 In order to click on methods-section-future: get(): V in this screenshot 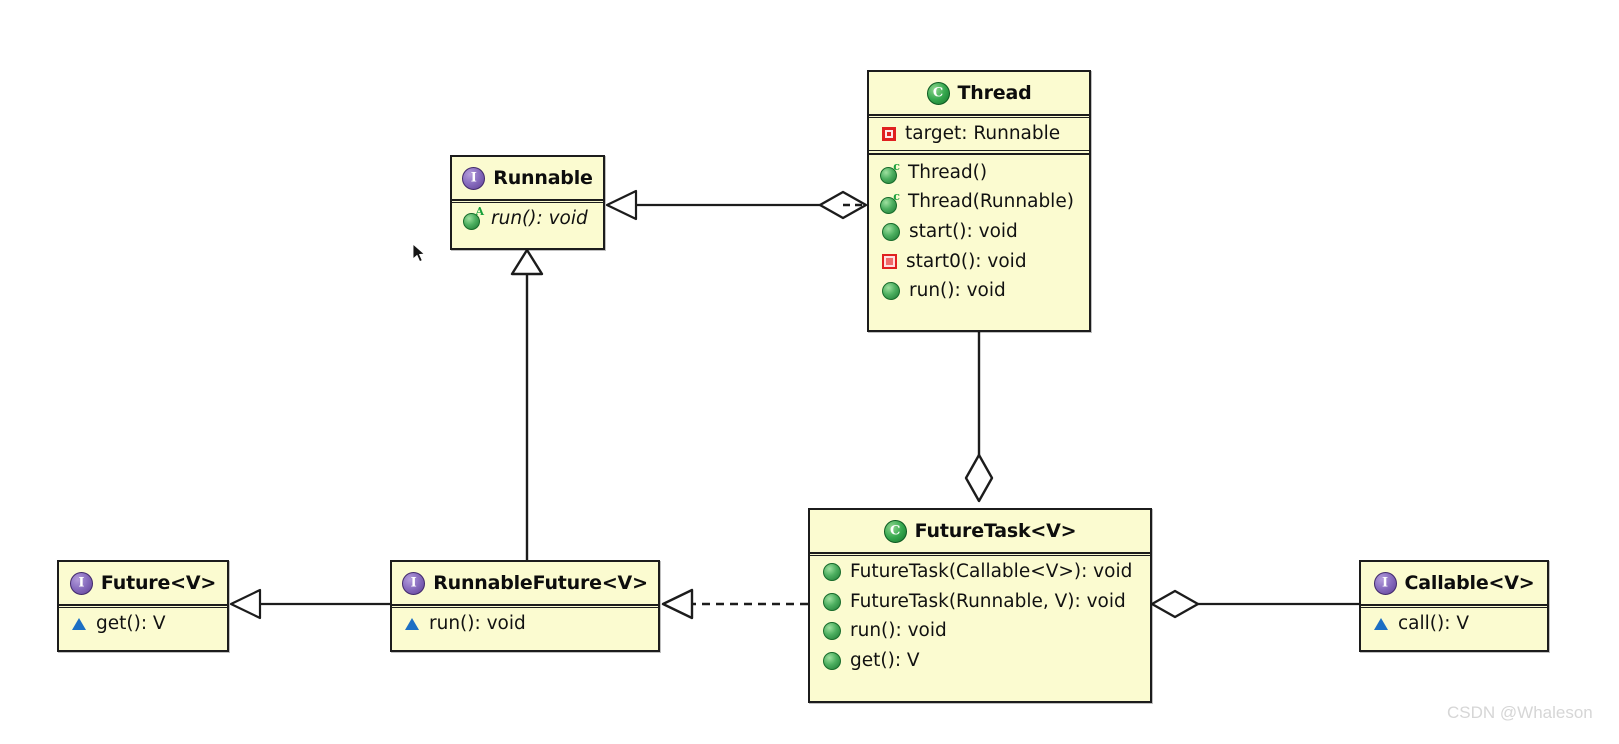, I will do `click(143, 624)`.